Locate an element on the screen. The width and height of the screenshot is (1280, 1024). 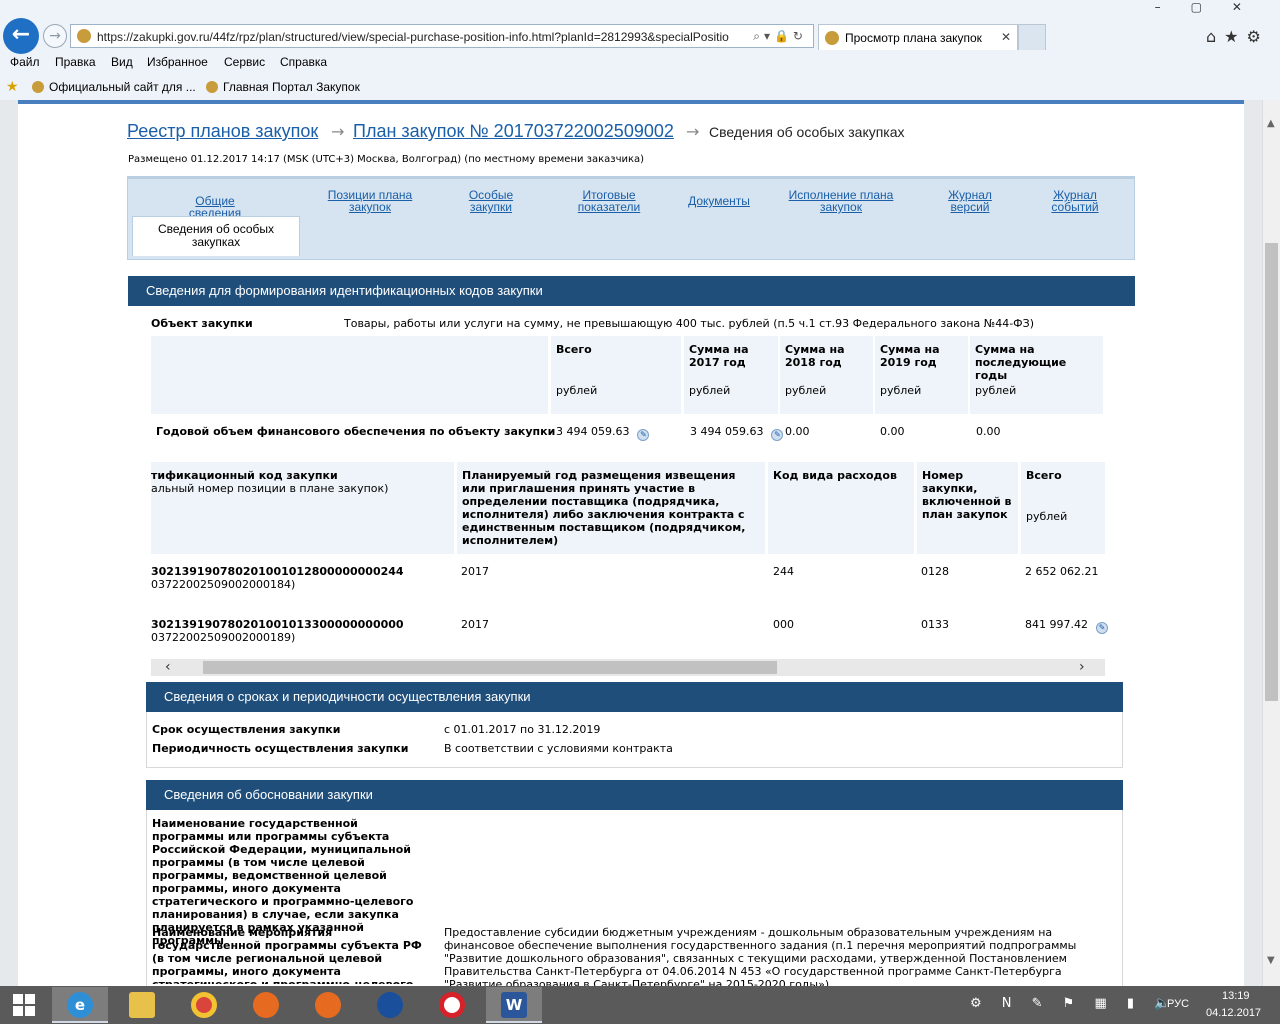
taskbar-opera is located at coordinates (452, 1005).